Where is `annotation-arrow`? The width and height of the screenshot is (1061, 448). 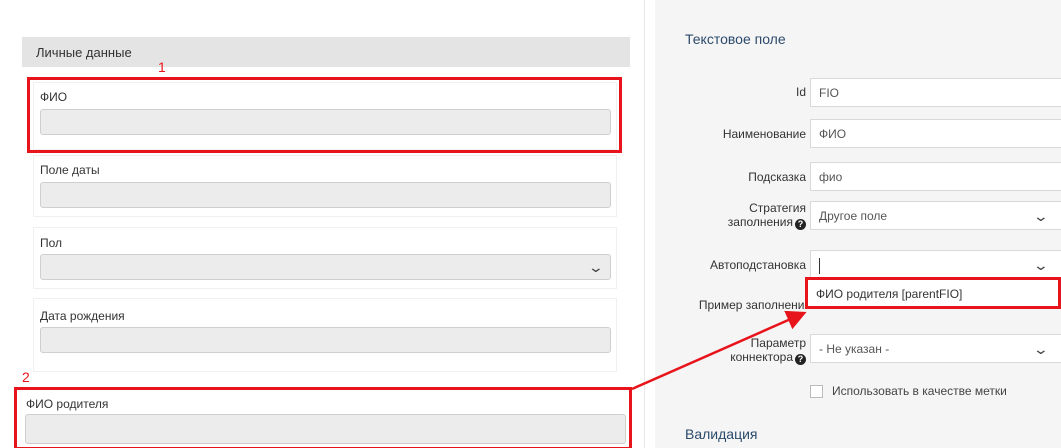 annotation-arrow is located at coordinates (719, 350).